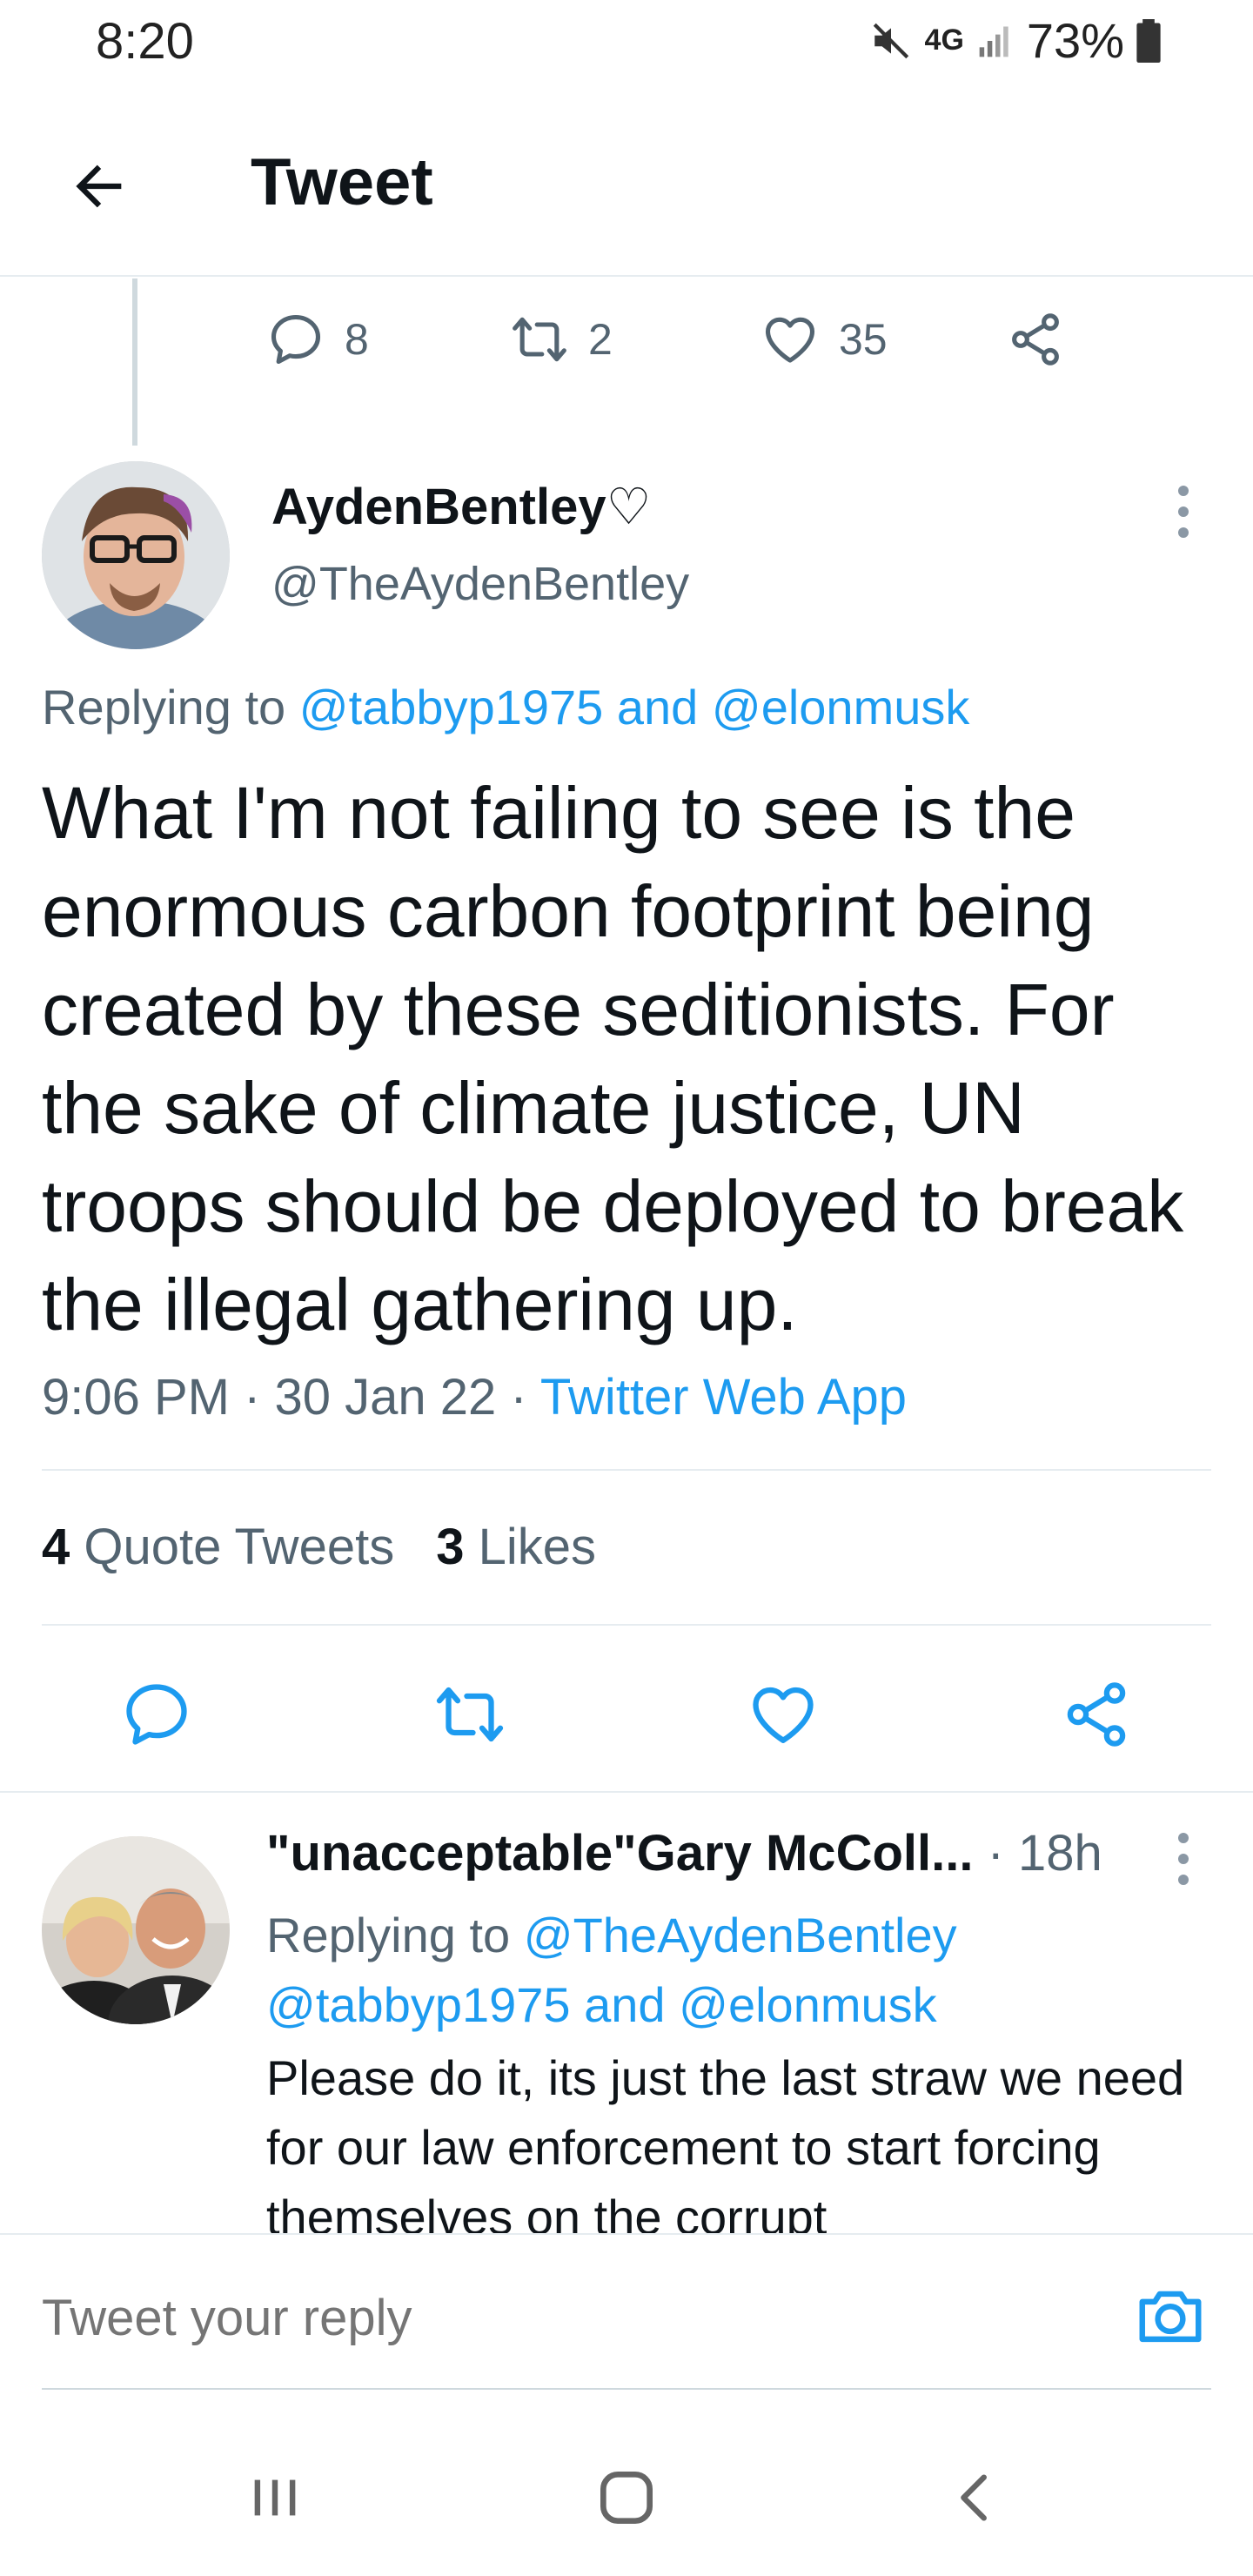 The image size is (1253, 2576). What do you see at coordinates (480, 584) in the screenshot?
I see `author-handle: @TheAydenBentley` at bounding box center [480, 584].